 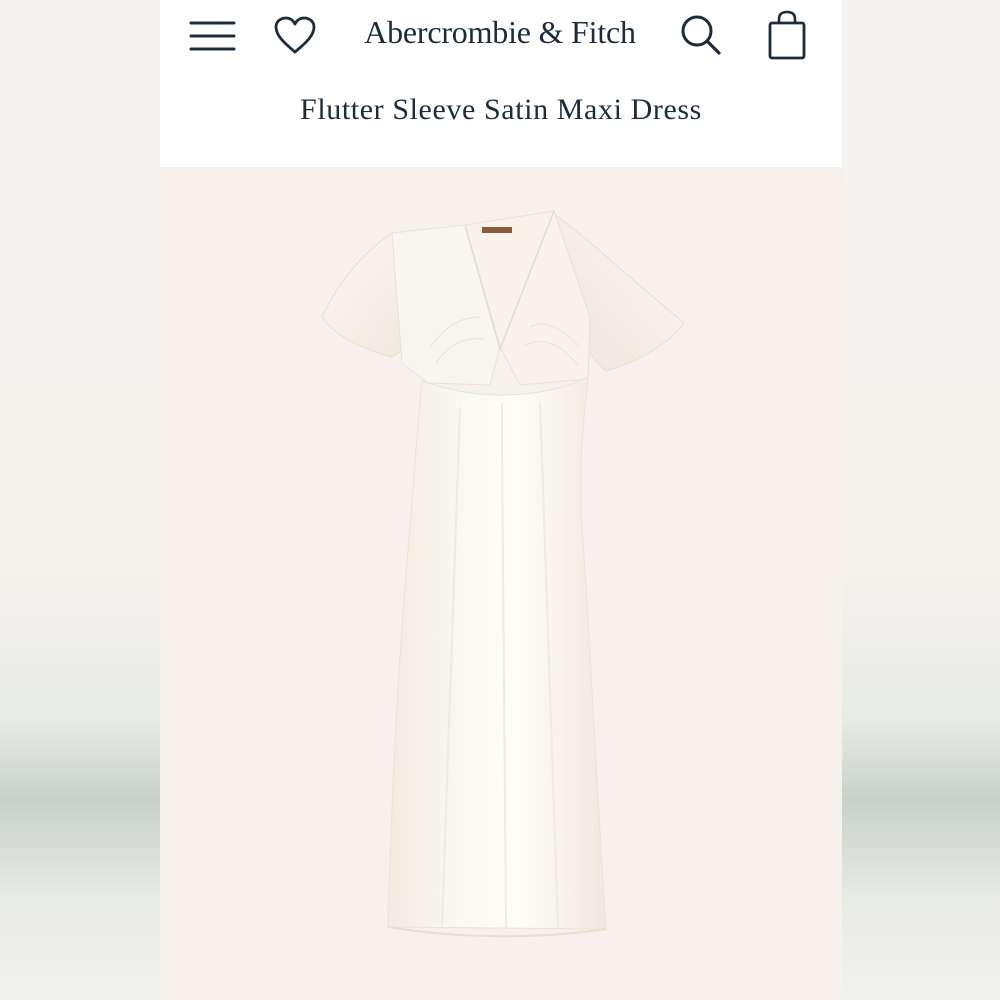 I want to click on shopping-bag-button, so click(x=787, y=35).